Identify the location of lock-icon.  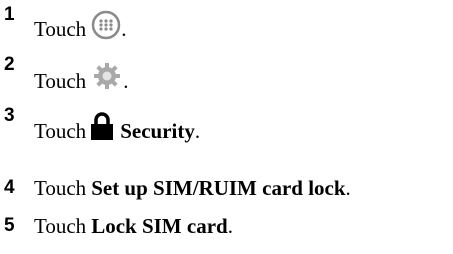
(102, 126).